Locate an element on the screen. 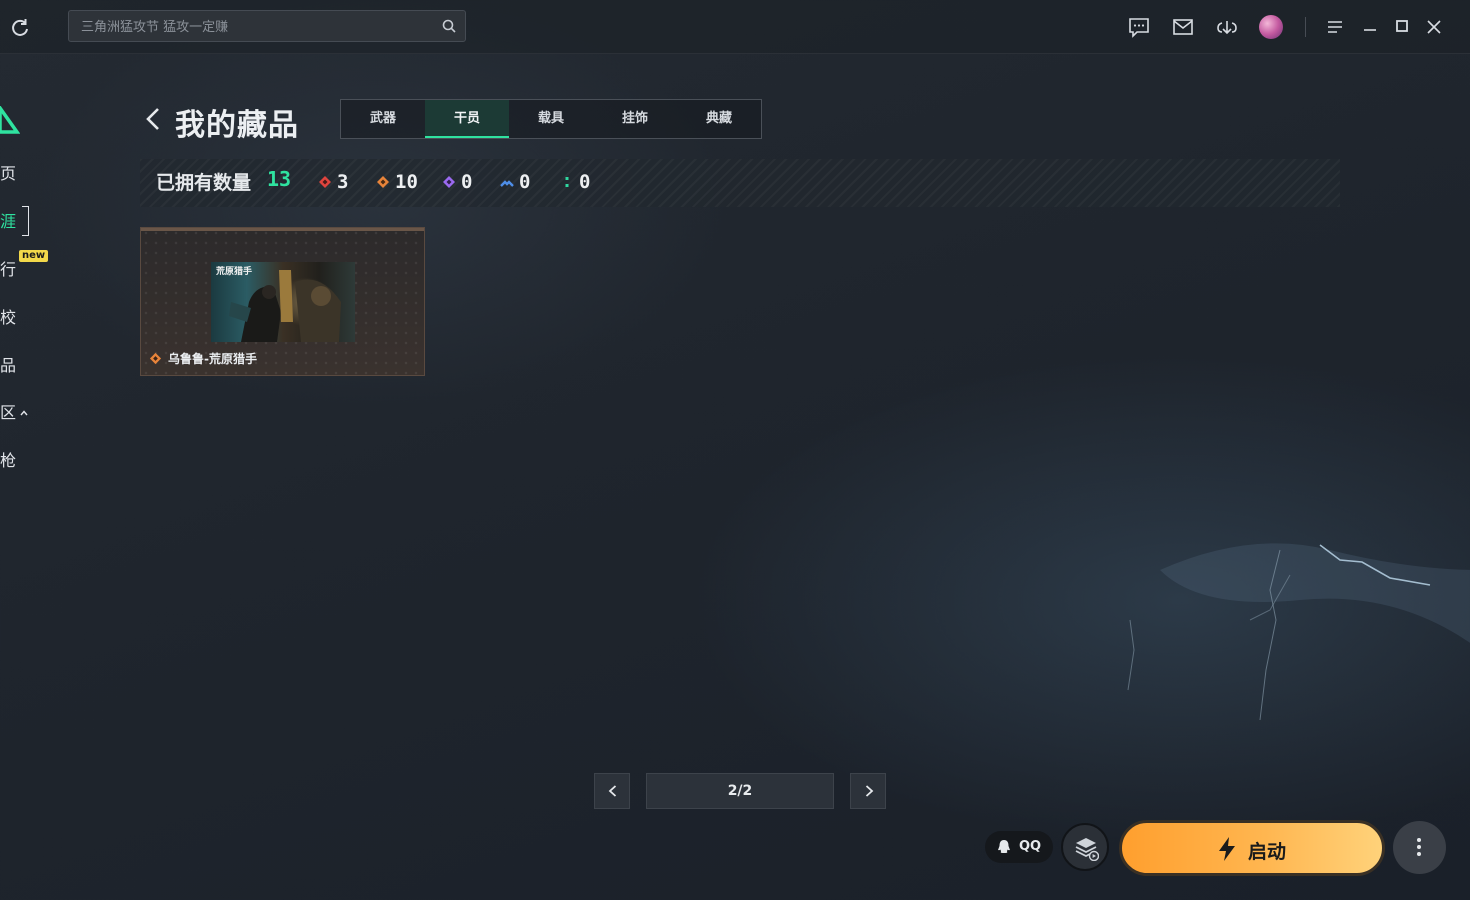  tab-collectibles: 典藏 is located at coordinates (719, 119).